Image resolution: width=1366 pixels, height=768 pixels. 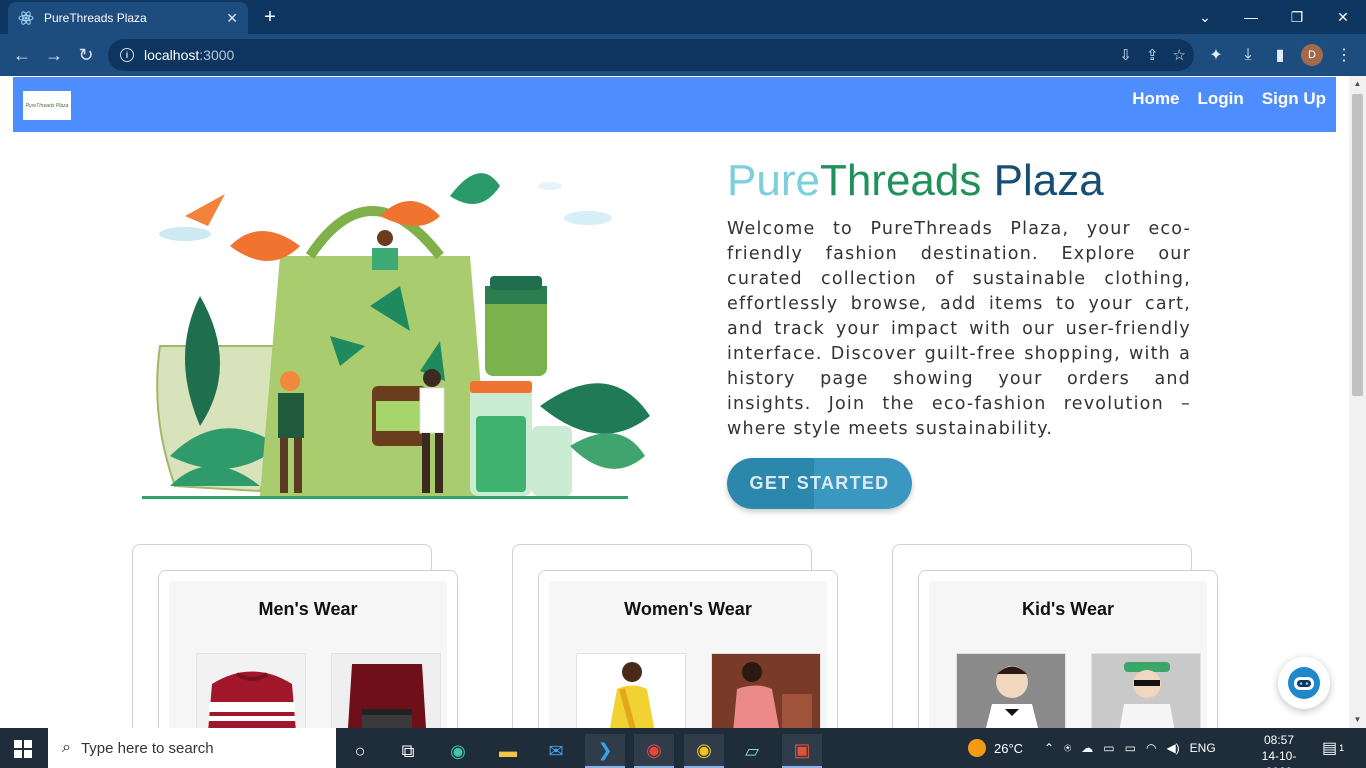 I want to click on notes-icon: ▱, so click(x=752, y=751).